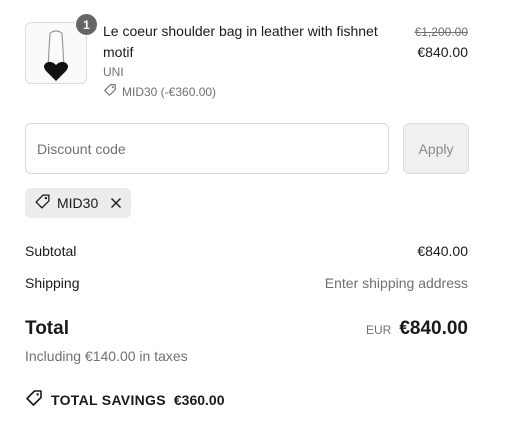 The height and width of the screenshot is (423, 513). Describe the element at coordinates (86, 24) in the screenshot. I see `quantity-badge: 1` at that location.